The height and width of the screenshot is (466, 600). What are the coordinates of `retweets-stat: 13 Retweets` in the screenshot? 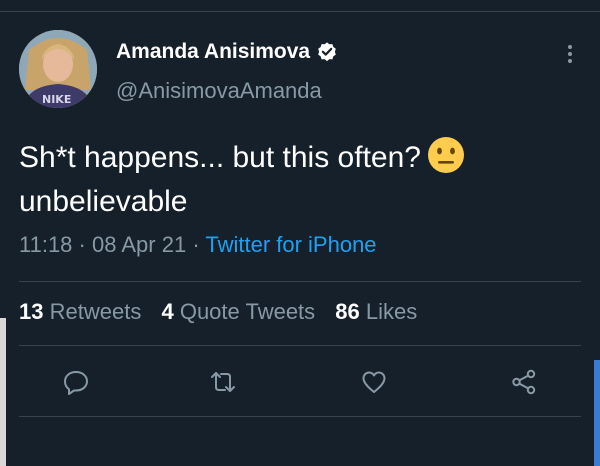 It's located at (80, 311).